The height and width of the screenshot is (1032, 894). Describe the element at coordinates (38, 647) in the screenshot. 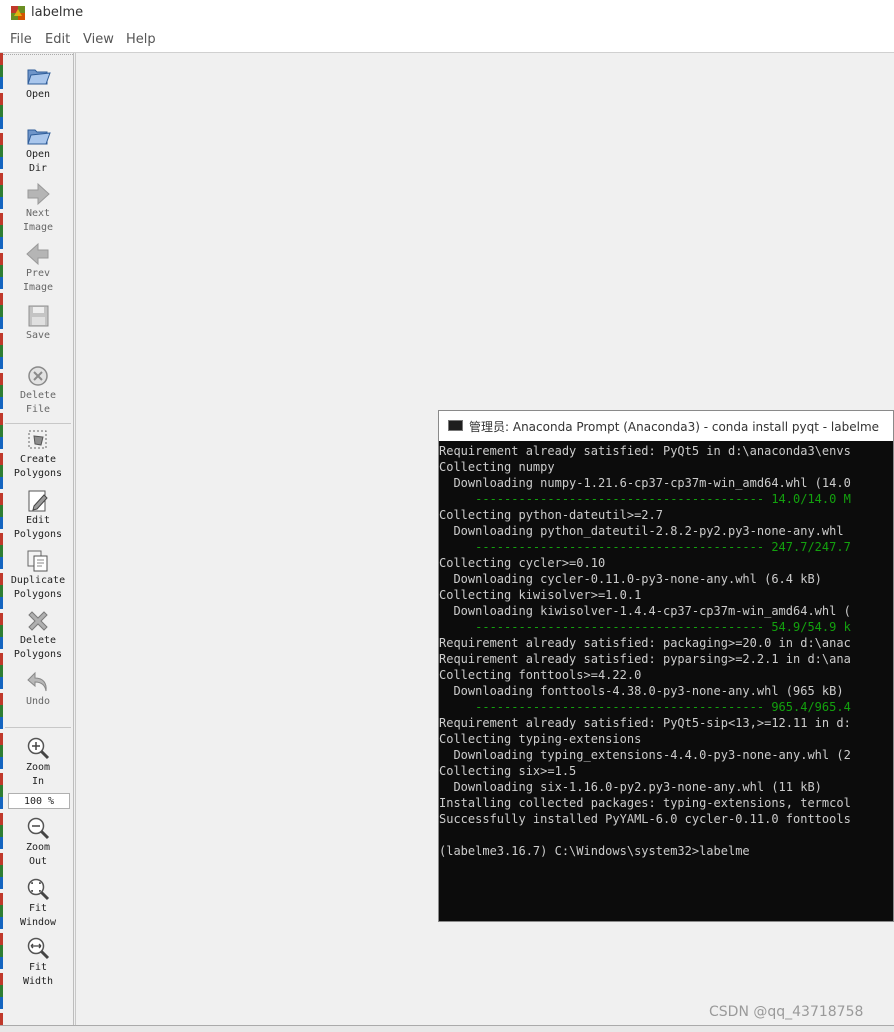

I see `delete-polygons-label: Delete Polygons` at that location.